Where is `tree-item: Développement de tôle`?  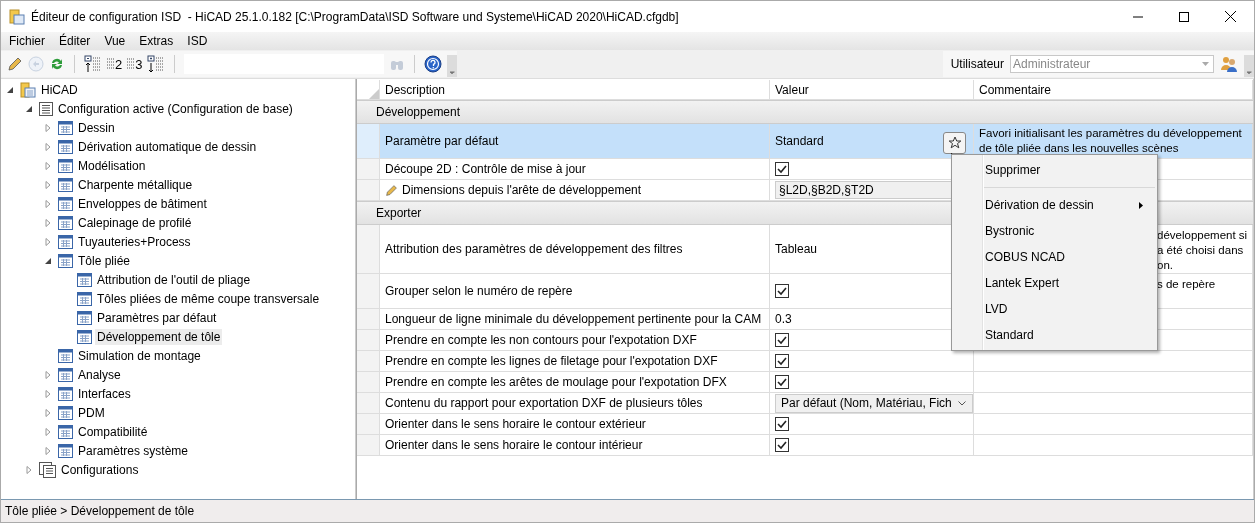 tree-item: Développement de tôle is located at coordinates (159, 336).